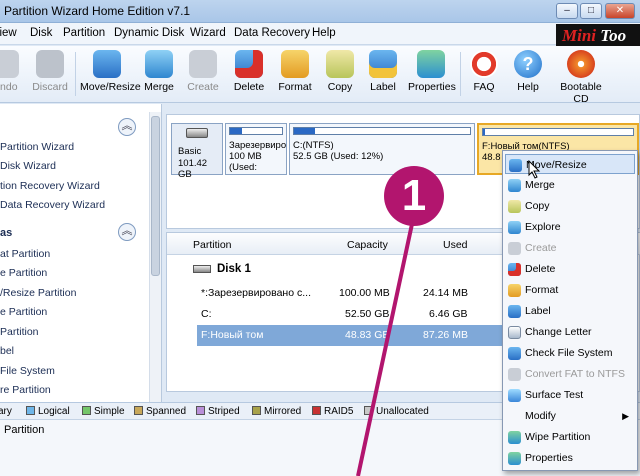  I want to click on help-label: Help, so click(528, 87).